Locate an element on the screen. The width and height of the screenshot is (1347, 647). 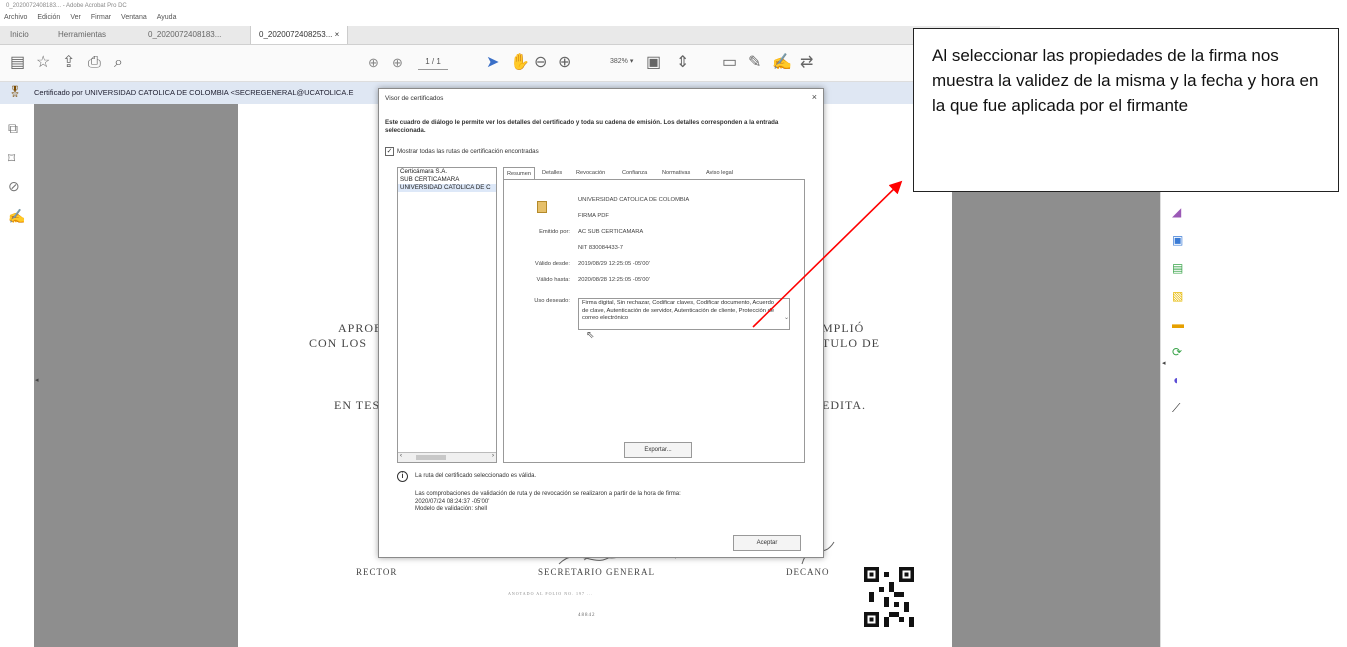
chain-item-selected: UNIVERSIDAD CATOLICA DE C is located at coordinates (447, 188).